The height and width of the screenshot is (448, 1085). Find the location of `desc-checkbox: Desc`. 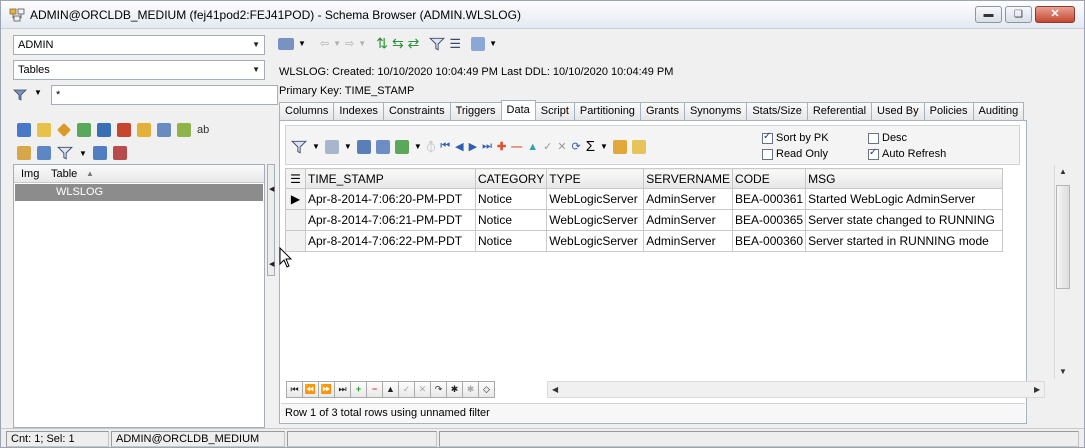

desc-checkbox: Desc is located at coordinates (887, 138).